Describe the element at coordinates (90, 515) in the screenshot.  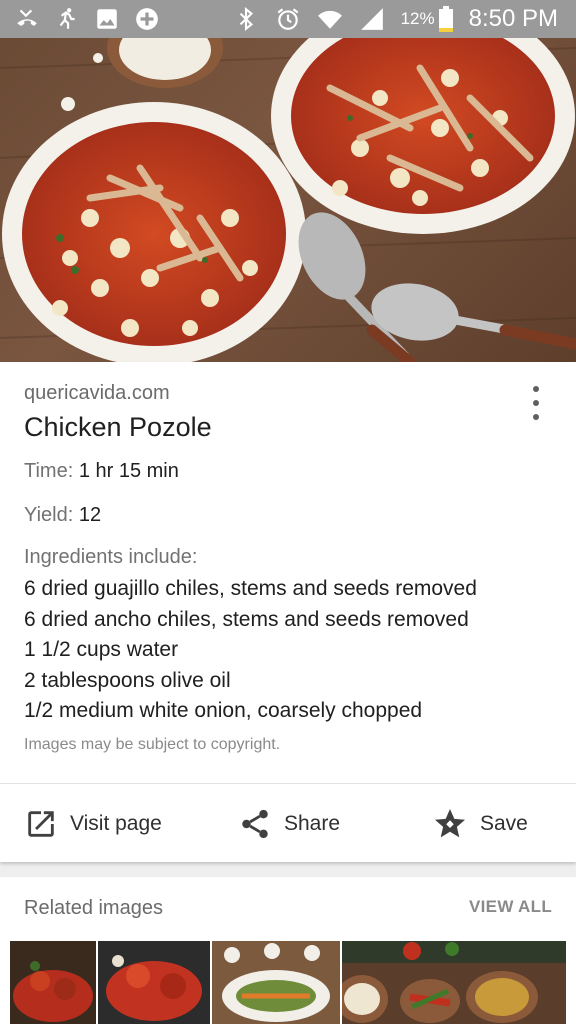
I see `yield-value: 12` at that location.